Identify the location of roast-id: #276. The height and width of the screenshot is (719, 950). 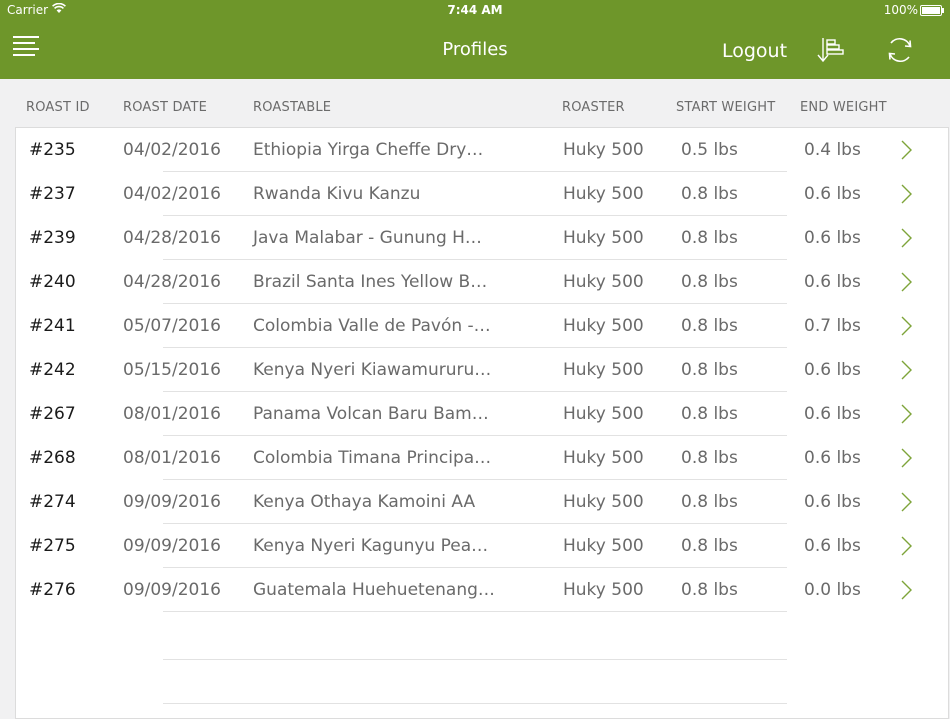
(52, 590).